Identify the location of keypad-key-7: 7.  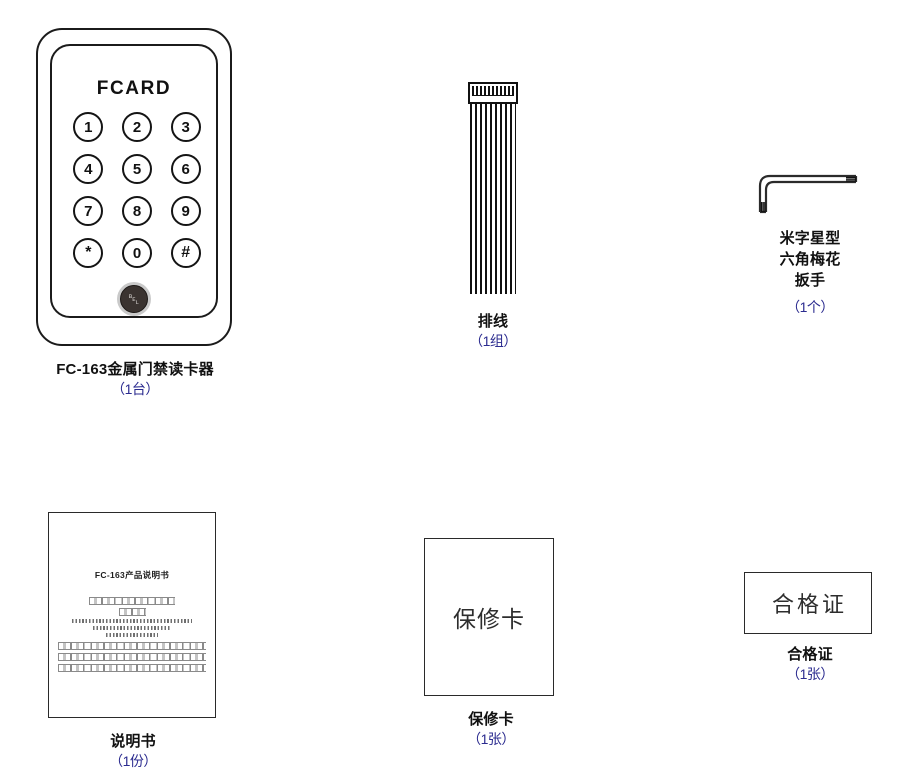
(88, 211).